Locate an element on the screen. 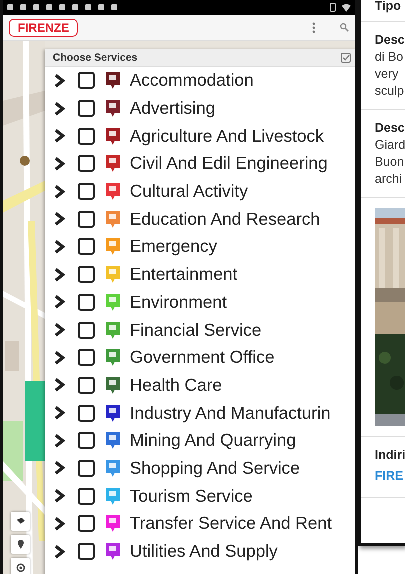  service-label: Health Care is located at coordinates (176, 385).